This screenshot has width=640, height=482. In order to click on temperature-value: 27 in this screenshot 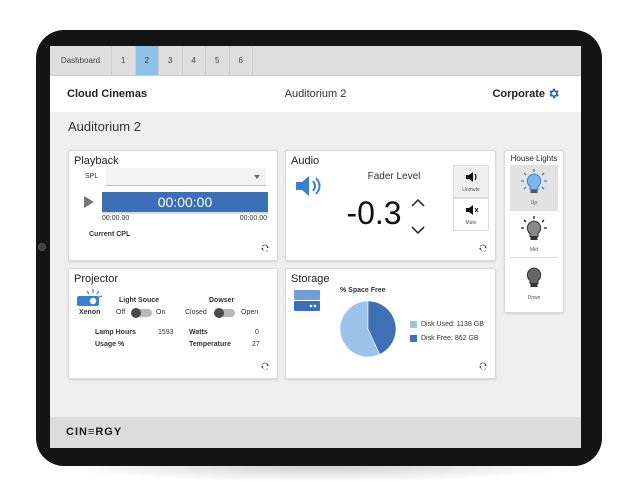, I will do `click(256, 344)`.